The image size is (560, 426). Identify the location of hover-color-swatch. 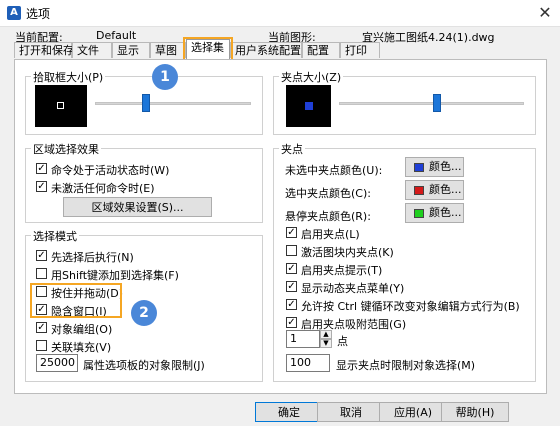
(419, 213).